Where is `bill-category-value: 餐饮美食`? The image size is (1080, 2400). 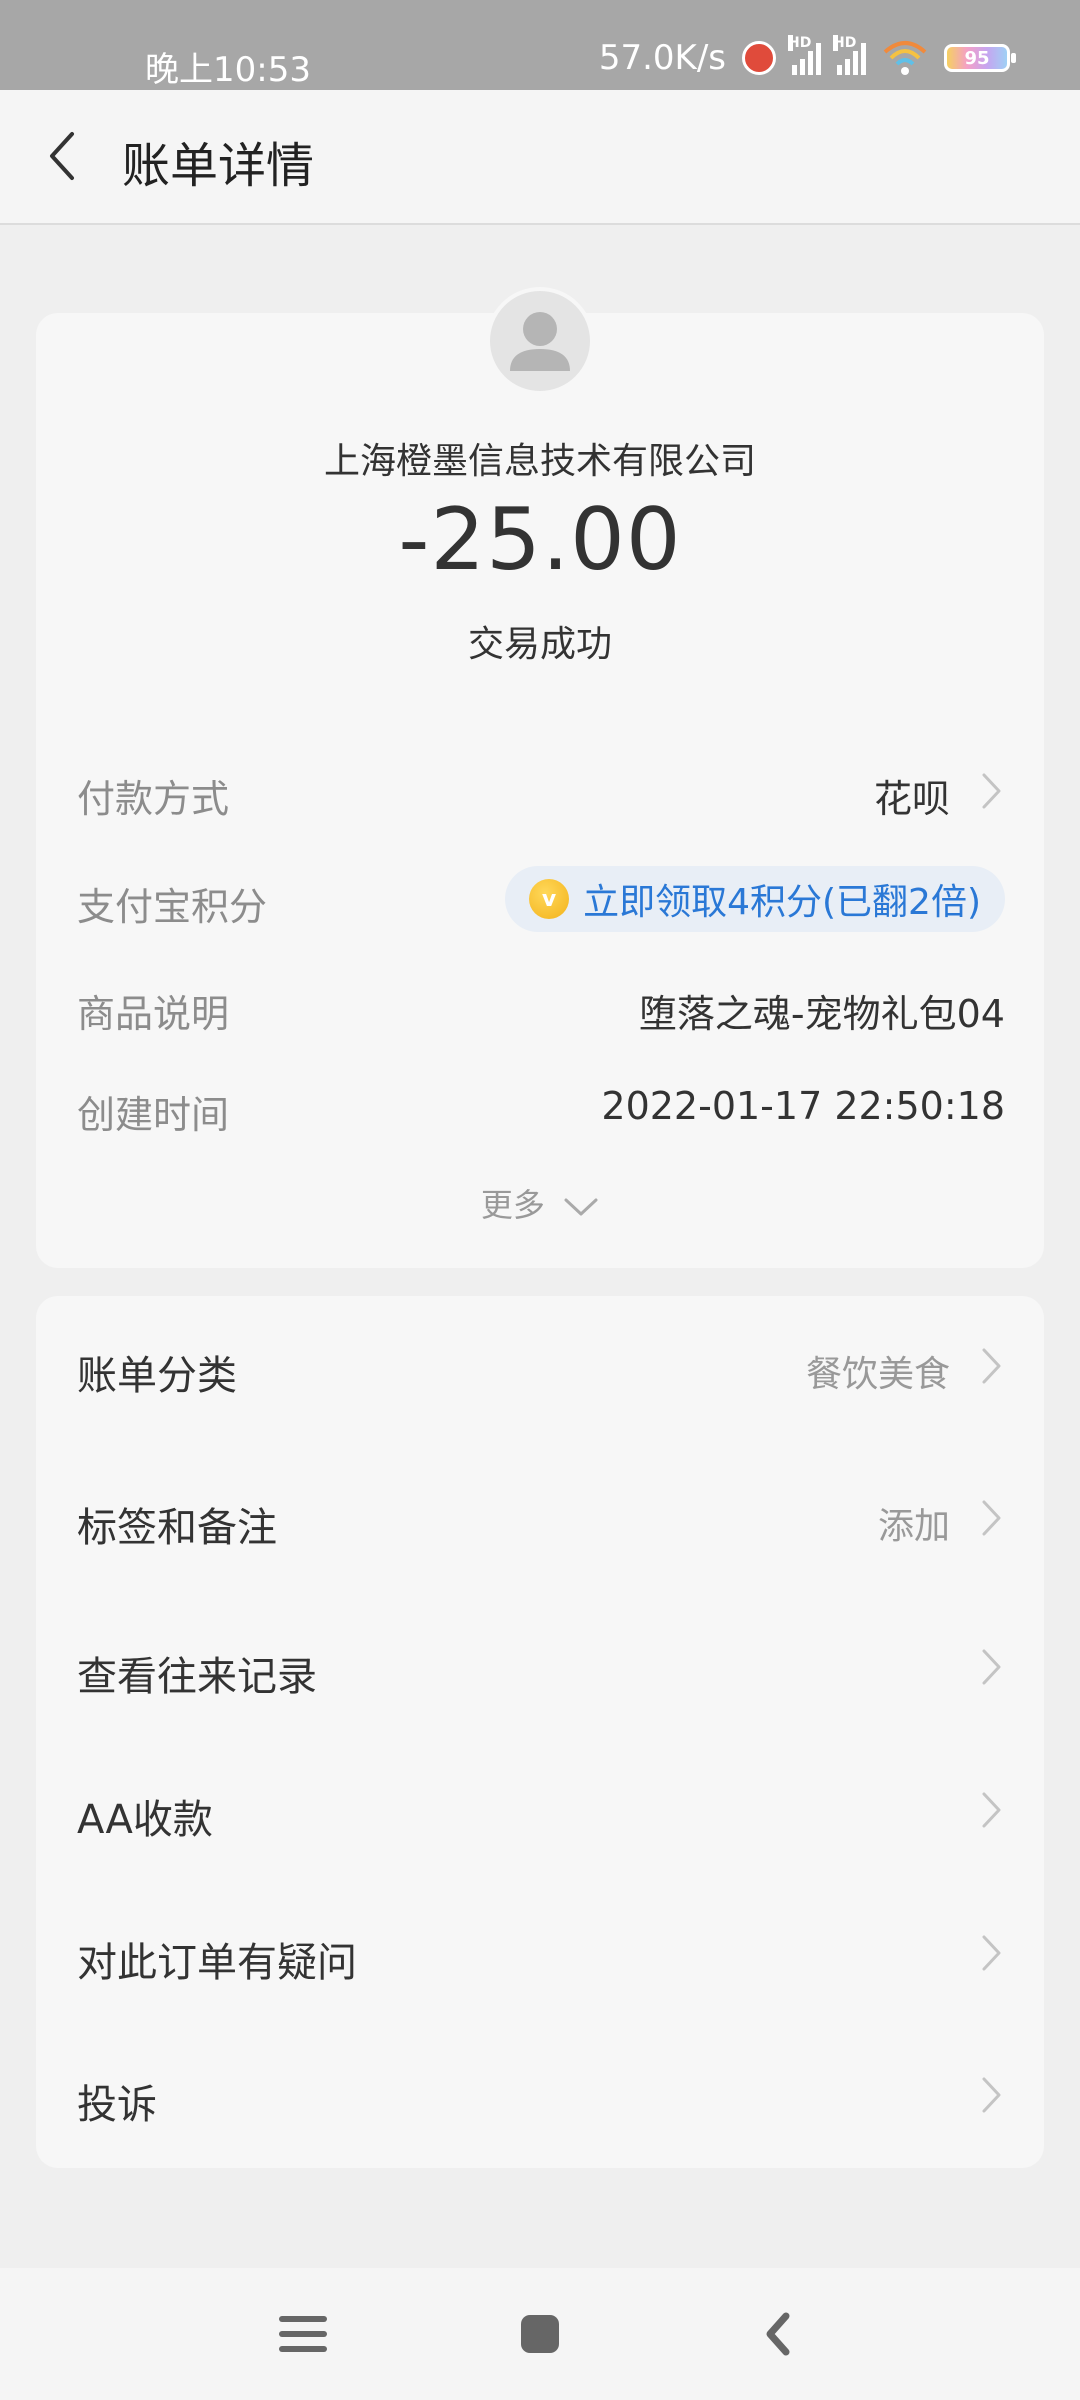
bill-category-value: 餐饮美食 is located at coordinates (877, 1374).